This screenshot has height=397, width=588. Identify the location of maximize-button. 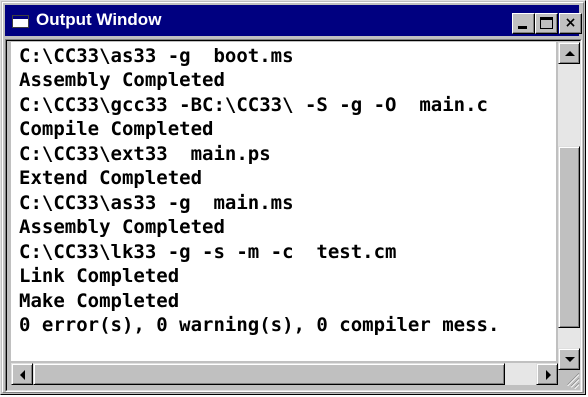
(546, 23).